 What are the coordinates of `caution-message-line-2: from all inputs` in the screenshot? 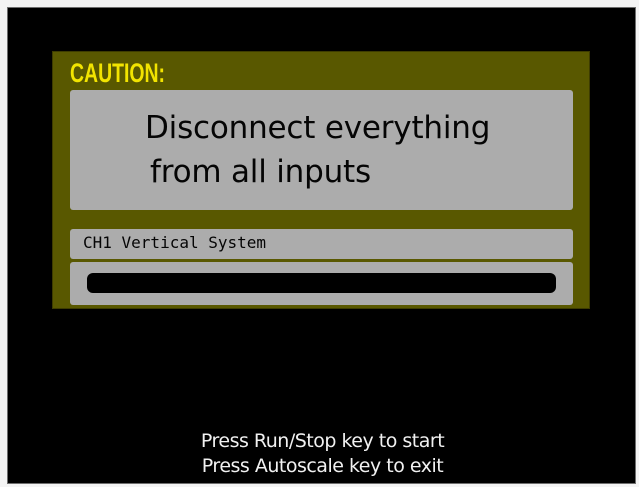 It's located at (260, 172).